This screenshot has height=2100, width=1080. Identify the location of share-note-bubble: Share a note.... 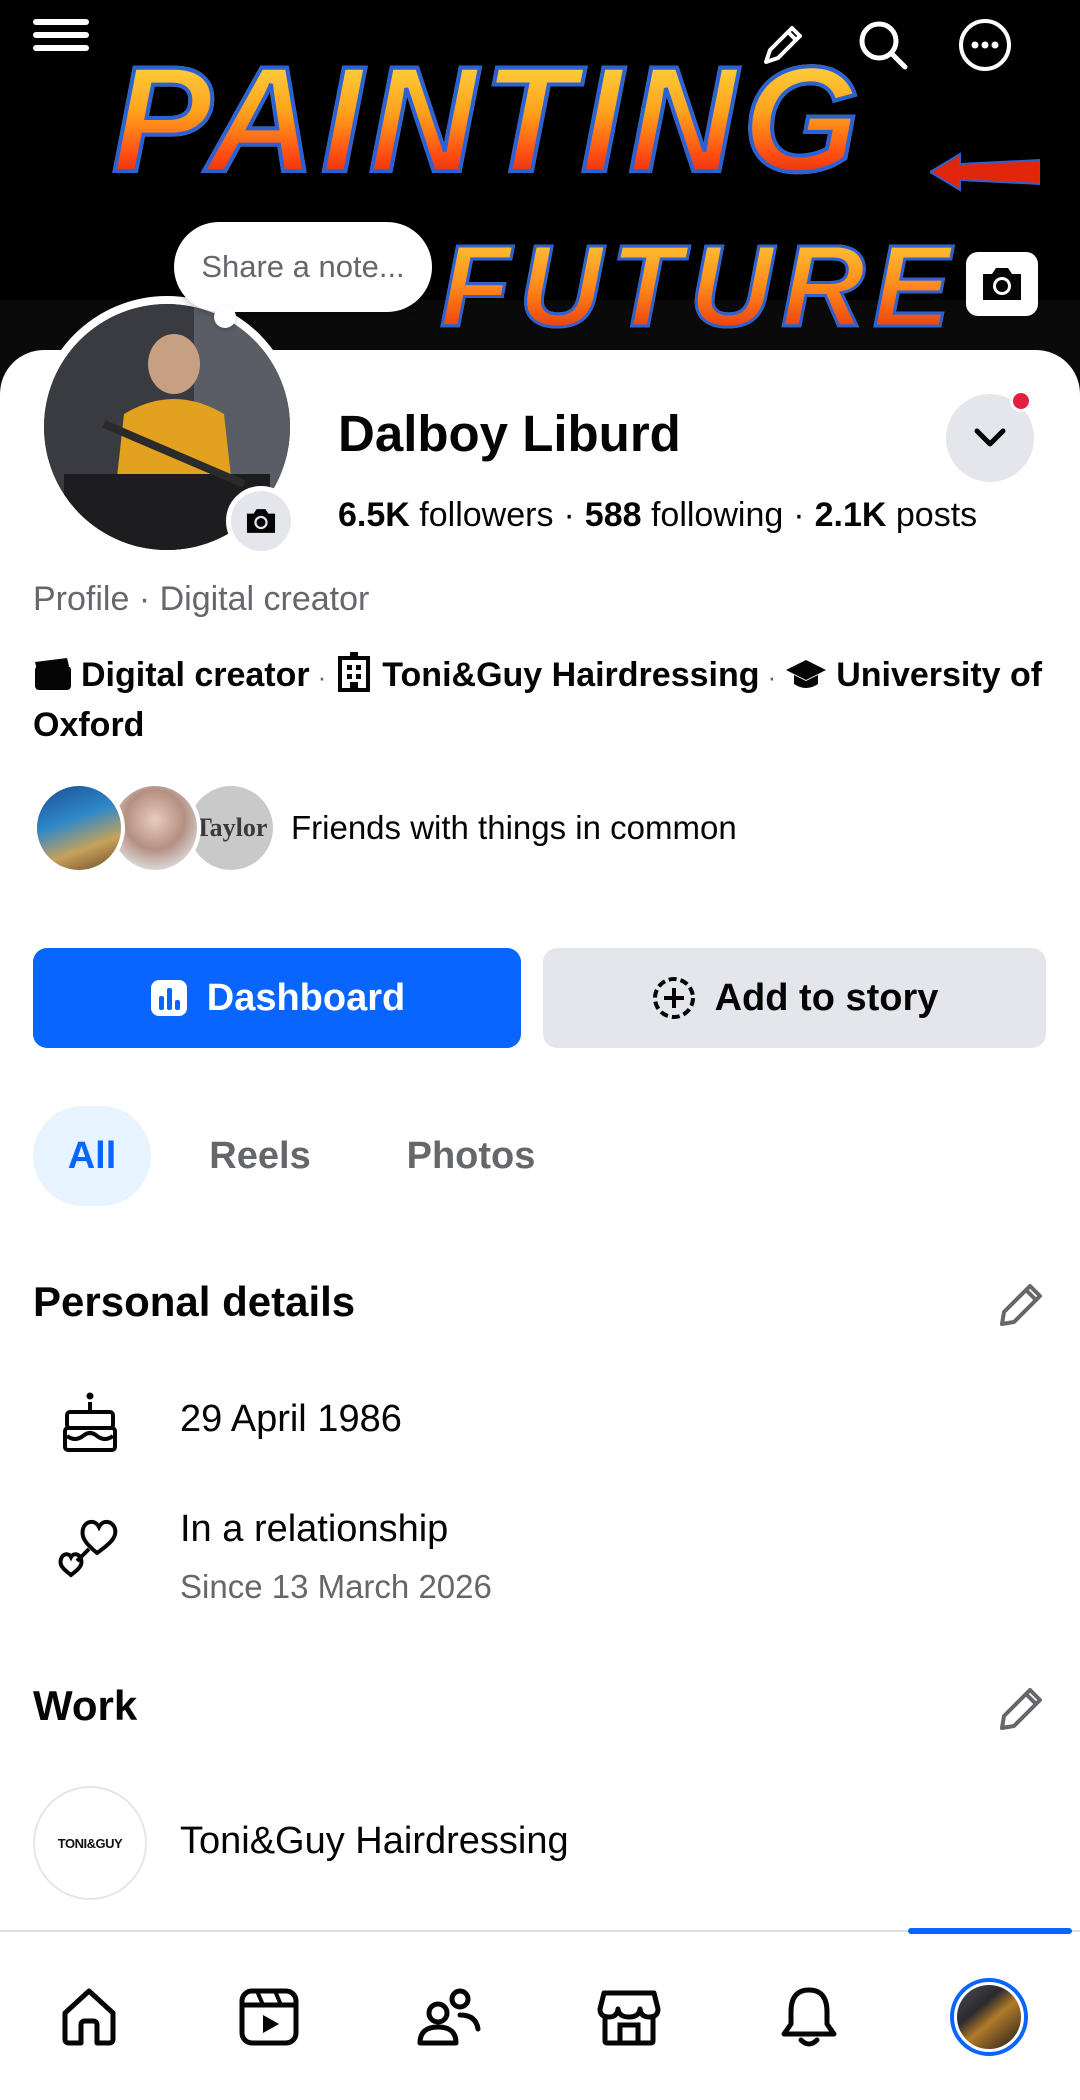
(303, 267).